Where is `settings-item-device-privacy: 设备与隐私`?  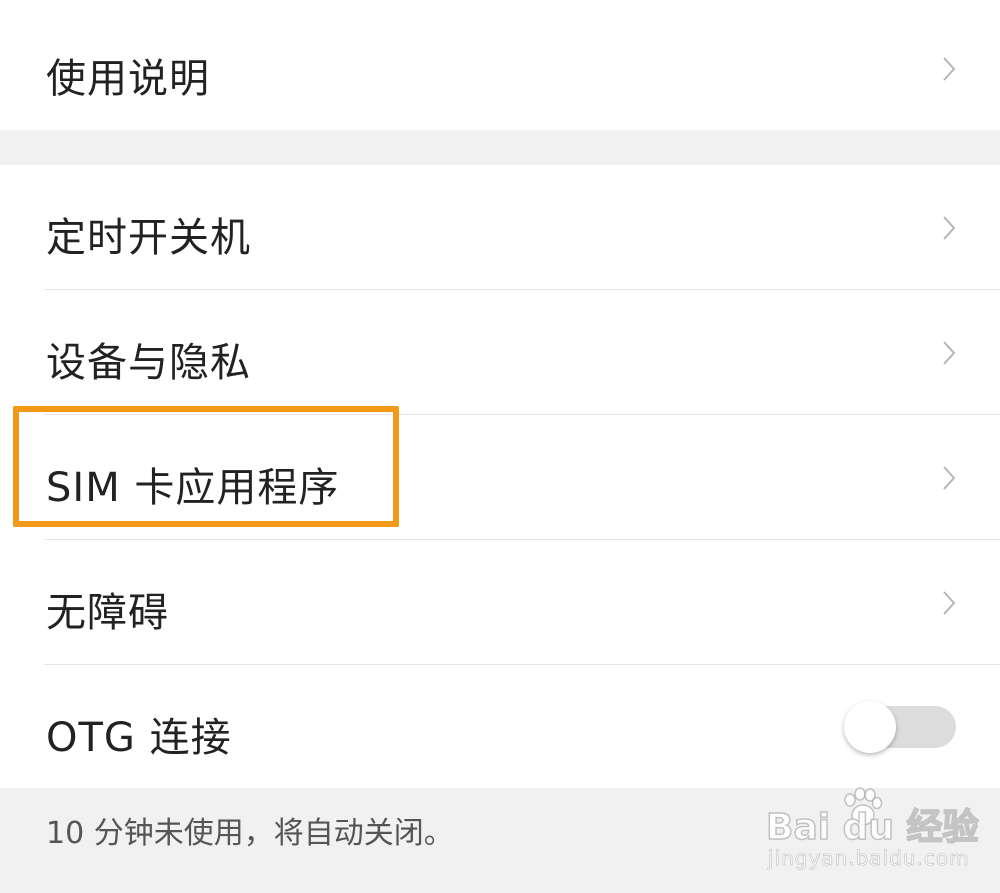
settings-item-device-privacy: 设备与隐私 is located at coordinates (500, 352).